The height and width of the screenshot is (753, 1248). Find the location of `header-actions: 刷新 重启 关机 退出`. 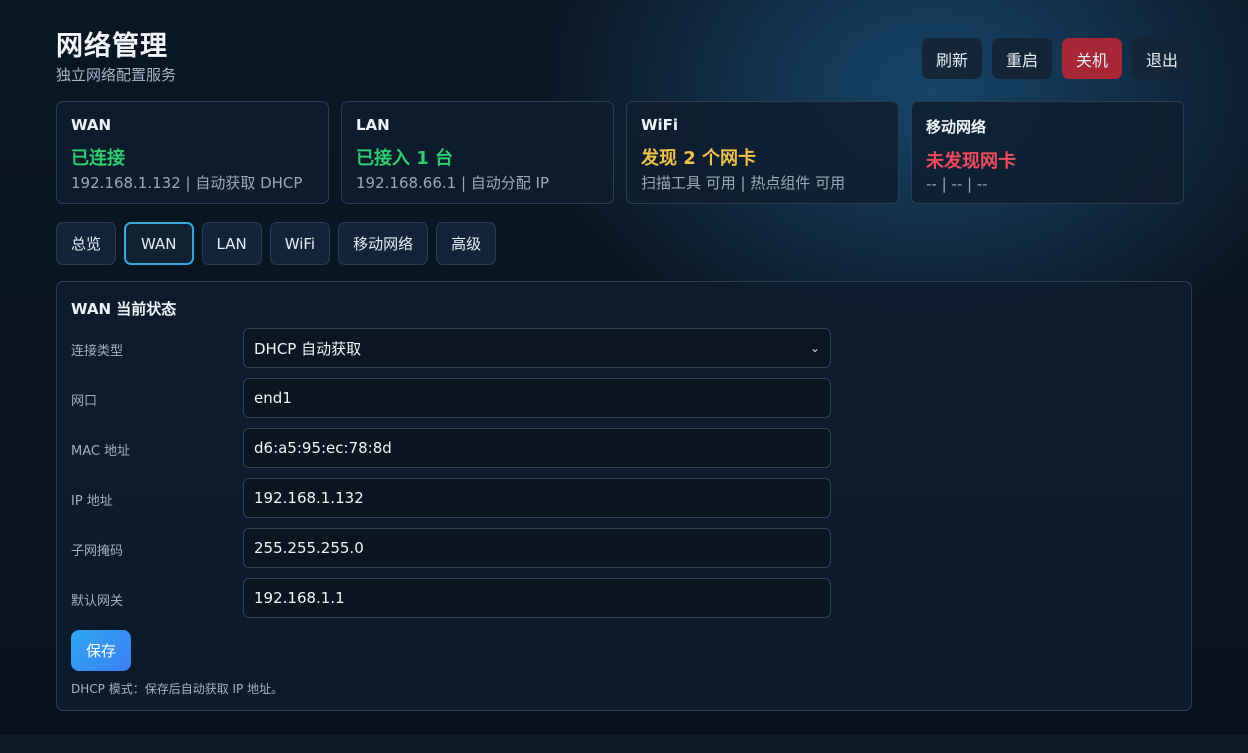

header-actions: 刷新 重启 关机 退出 is located at coordinates (1056, 58).